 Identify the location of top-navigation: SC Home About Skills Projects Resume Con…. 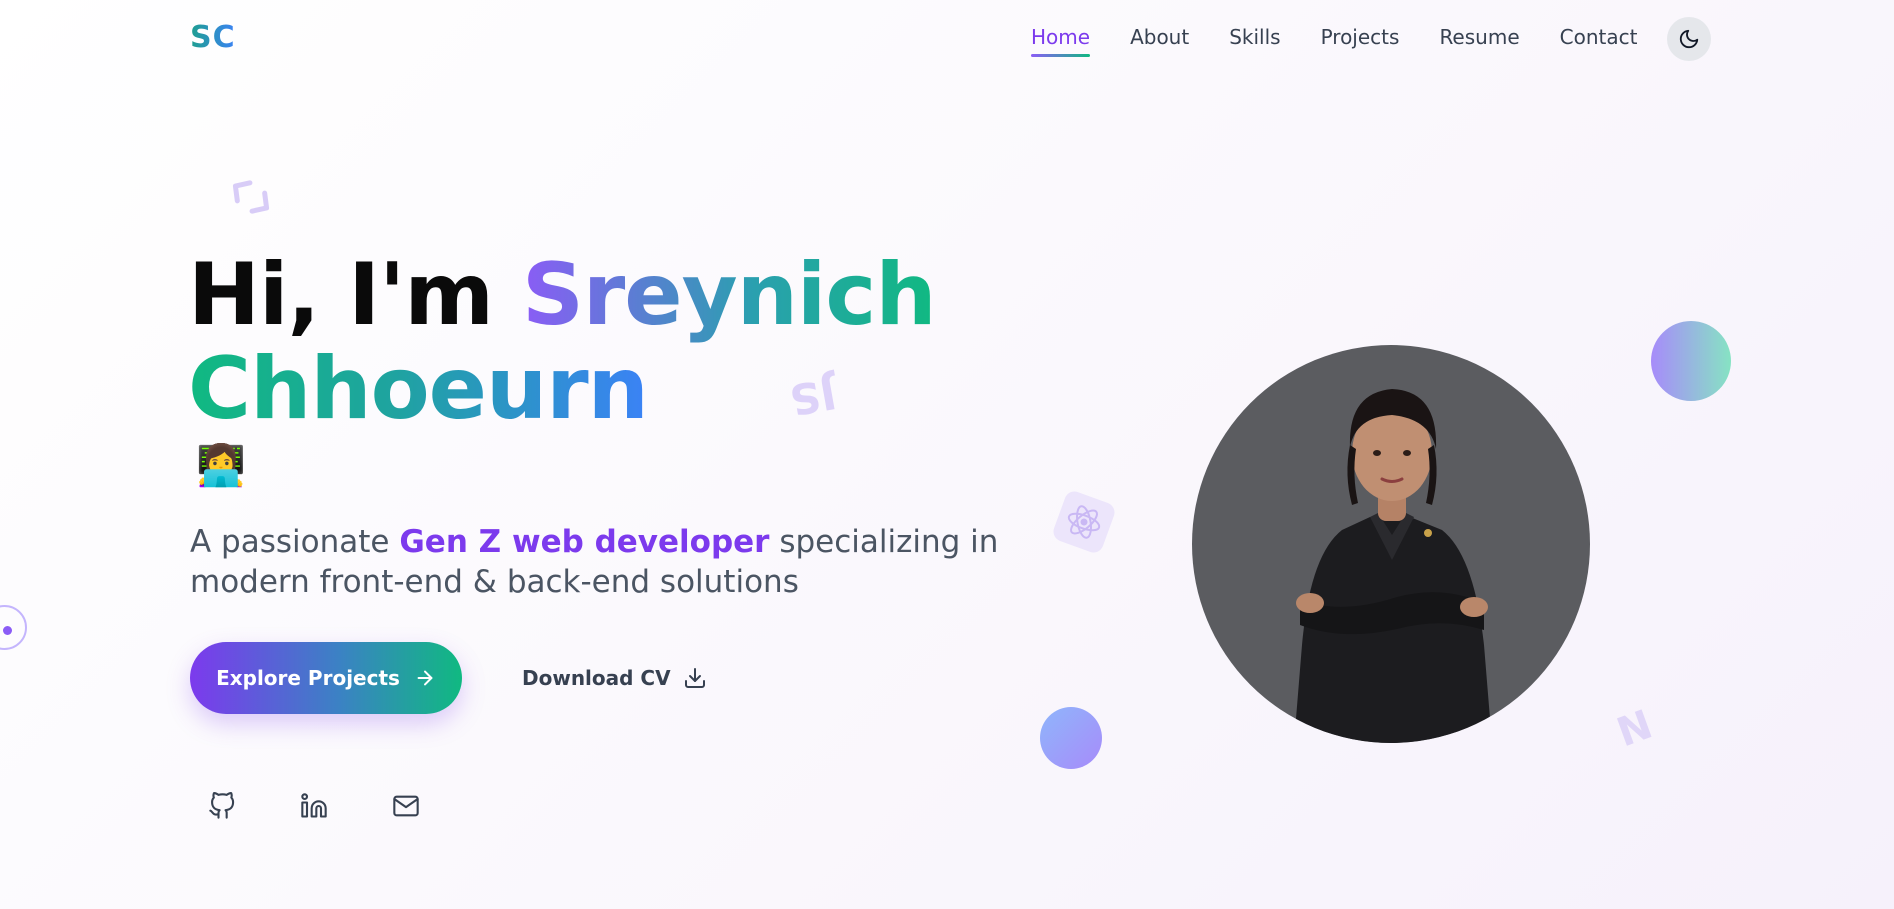
(947, 39).